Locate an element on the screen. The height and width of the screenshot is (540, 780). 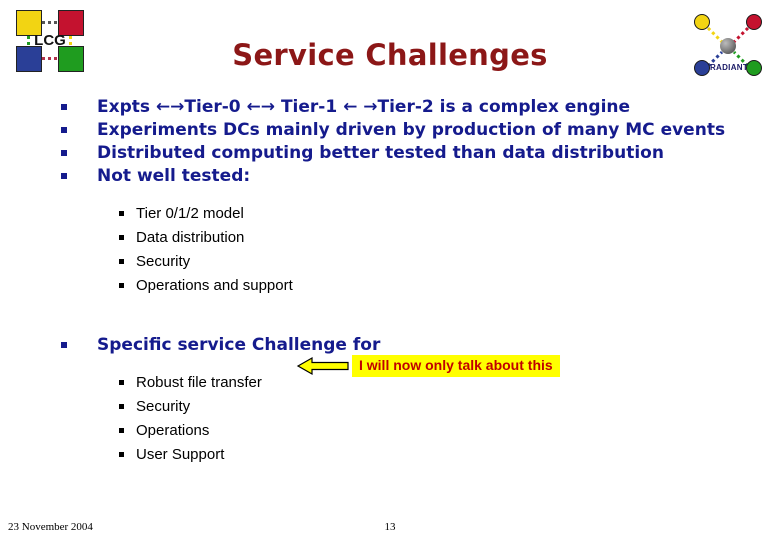
sub-bullet-label: Operations is located at coordinates (173, 430).